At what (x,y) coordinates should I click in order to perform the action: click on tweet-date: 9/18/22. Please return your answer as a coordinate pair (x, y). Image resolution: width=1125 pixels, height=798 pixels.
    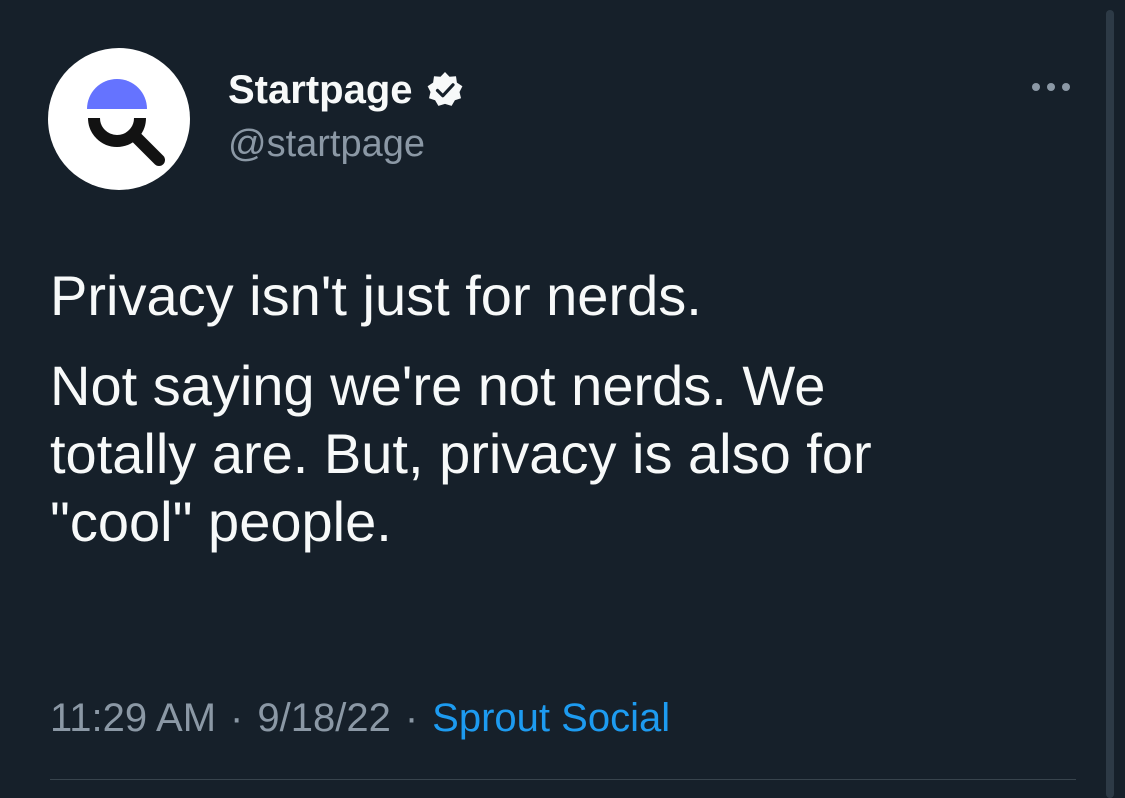
    Looking at the image, I should click on (323, 718).